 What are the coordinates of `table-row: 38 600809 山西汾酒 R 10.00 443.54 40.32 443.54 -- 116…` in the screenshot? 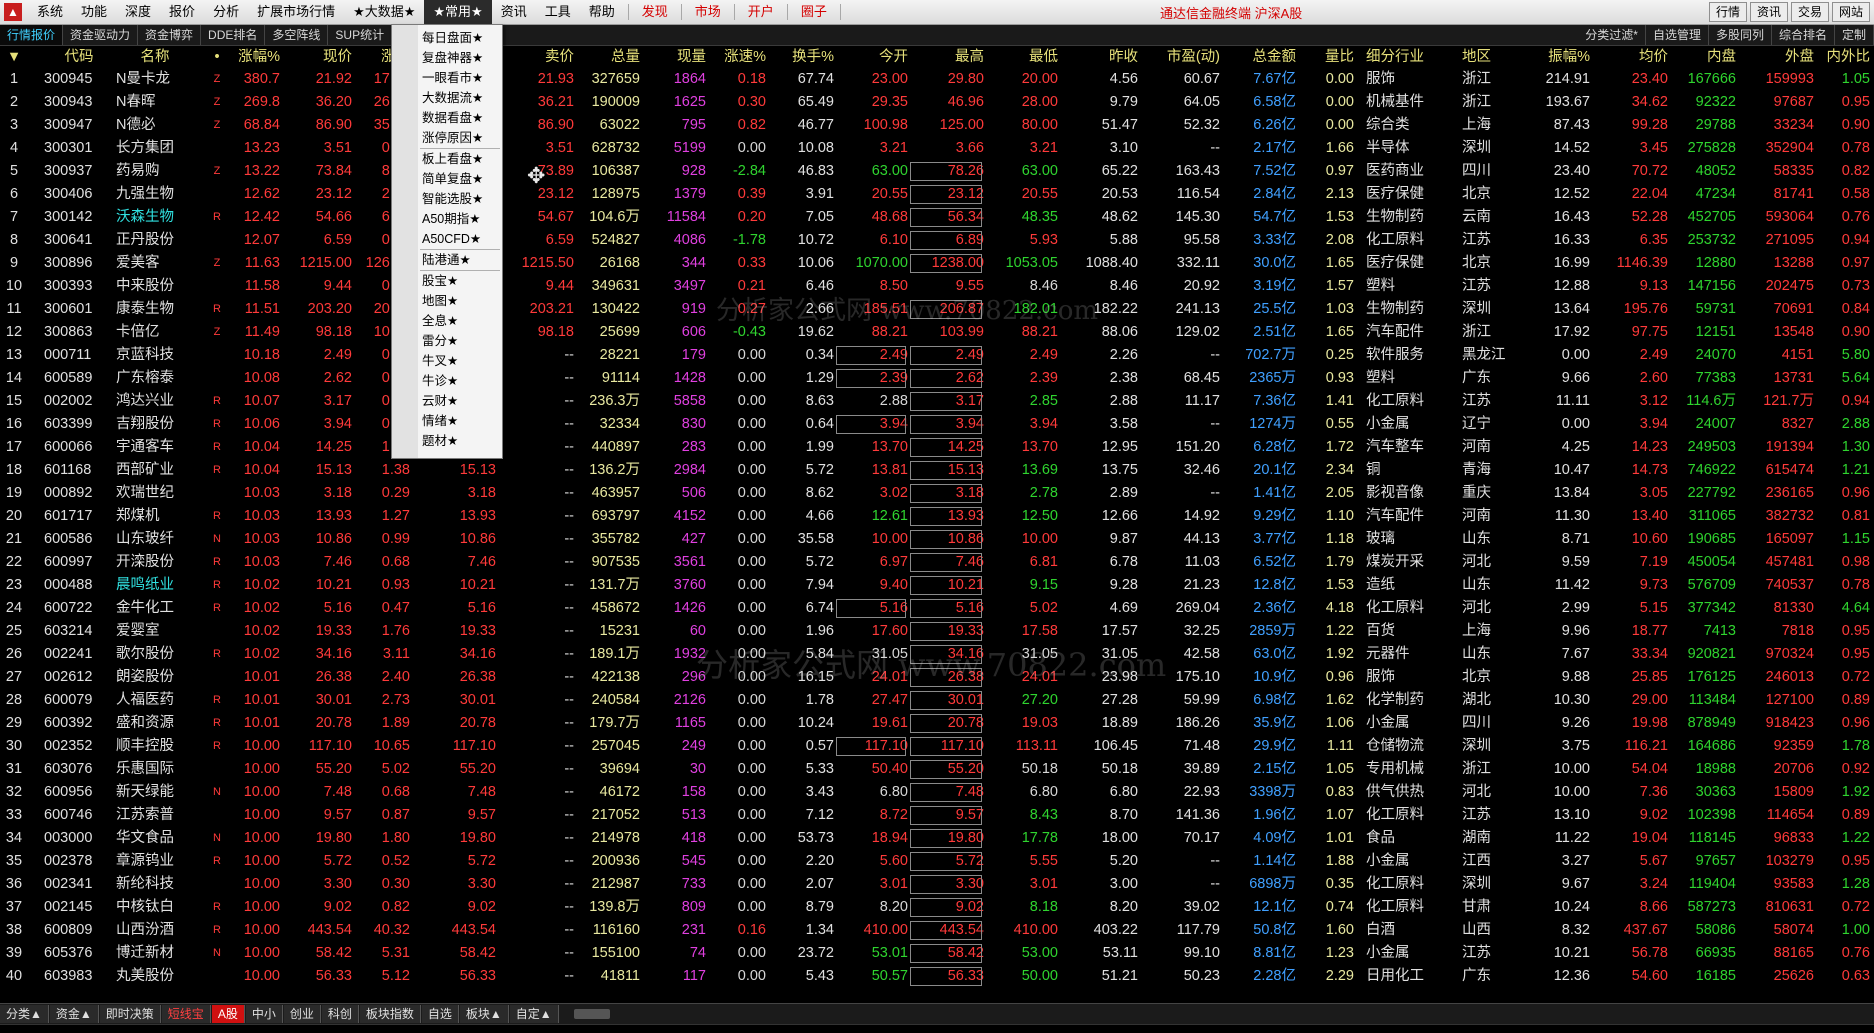 It's located at (937, 930).